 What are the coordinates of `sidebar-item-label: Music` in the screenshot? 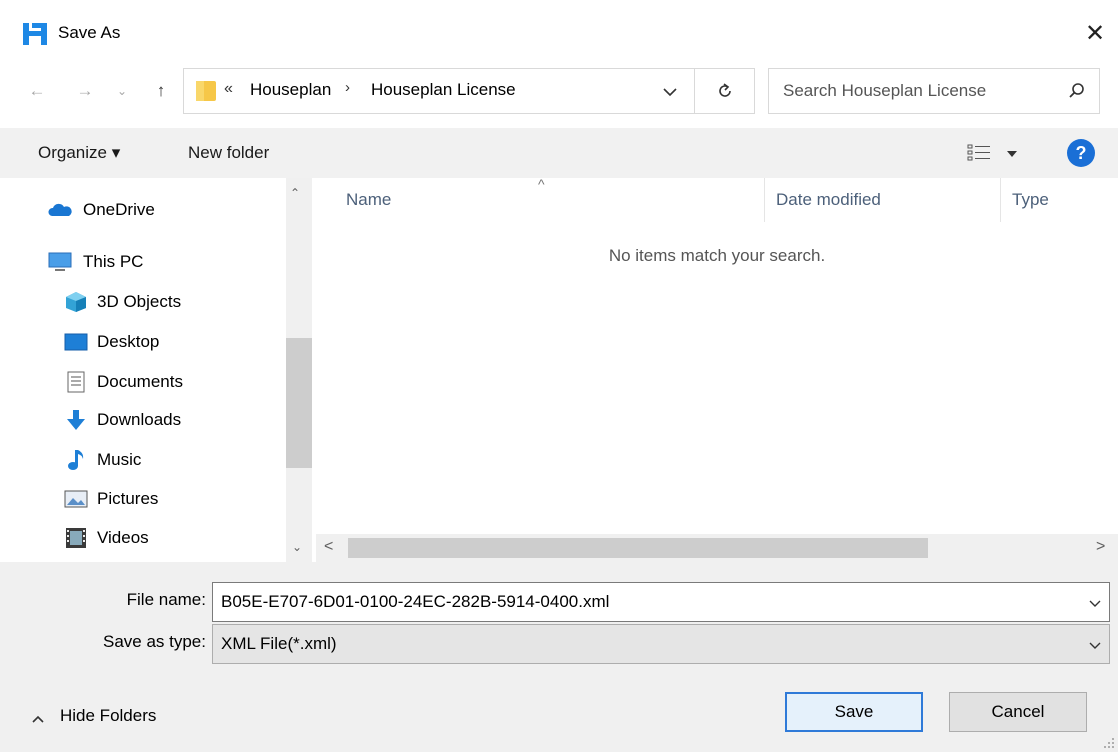 It's located at (119, 459).